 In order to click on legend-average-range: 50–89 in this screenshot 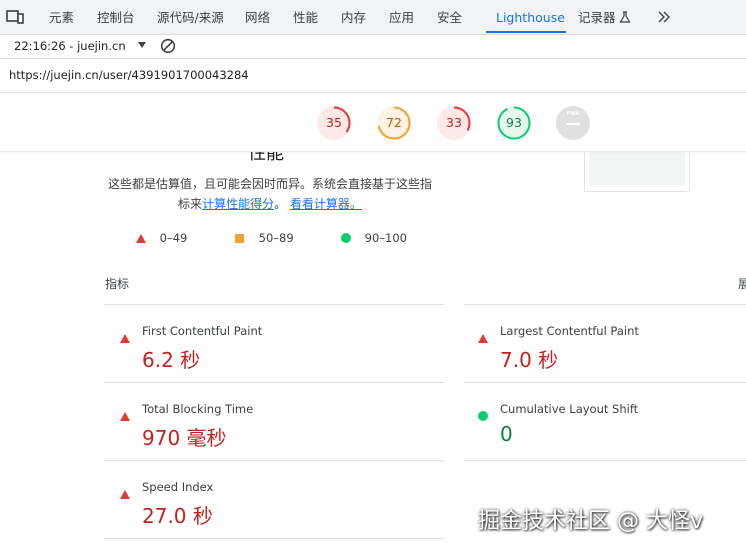, I will do `click(276, 238)`.